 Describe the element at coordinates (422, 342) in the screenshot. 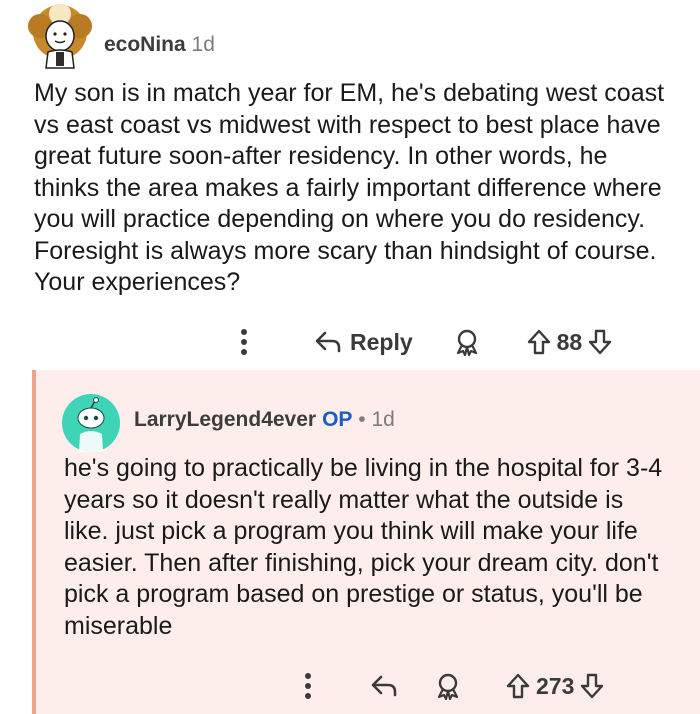

I see `comment-actions: Reply 88` at that location.